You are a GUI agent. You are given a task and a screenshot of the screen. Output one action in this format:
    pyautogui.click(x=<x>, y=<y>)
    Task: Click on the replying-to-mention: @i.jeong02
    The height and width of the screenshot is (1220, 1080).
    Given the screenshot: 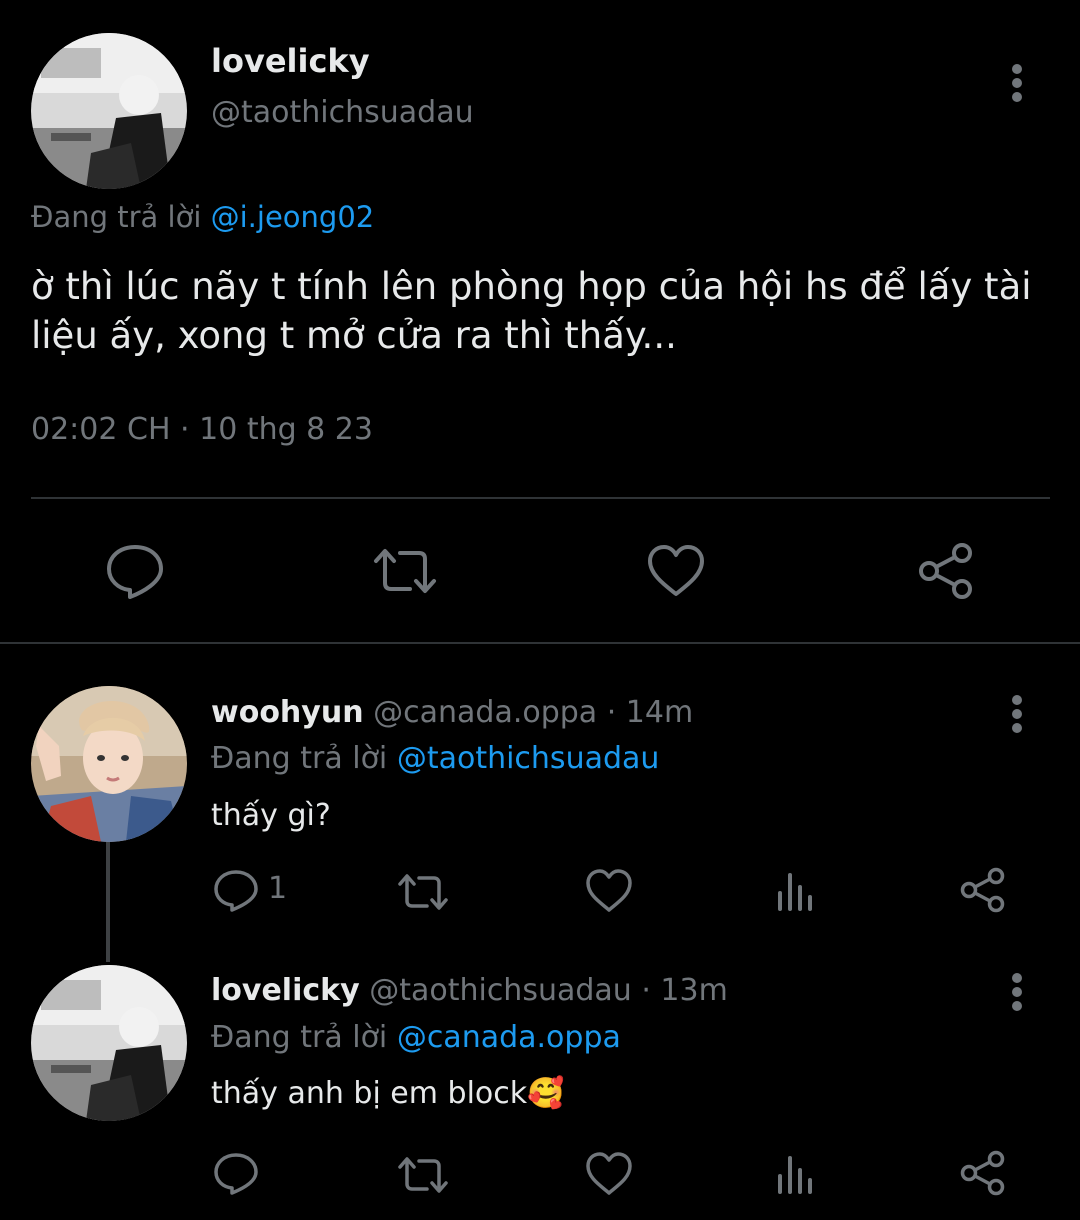 What is the action you would take?
    pyautogui.click(x=293, y=217)
    